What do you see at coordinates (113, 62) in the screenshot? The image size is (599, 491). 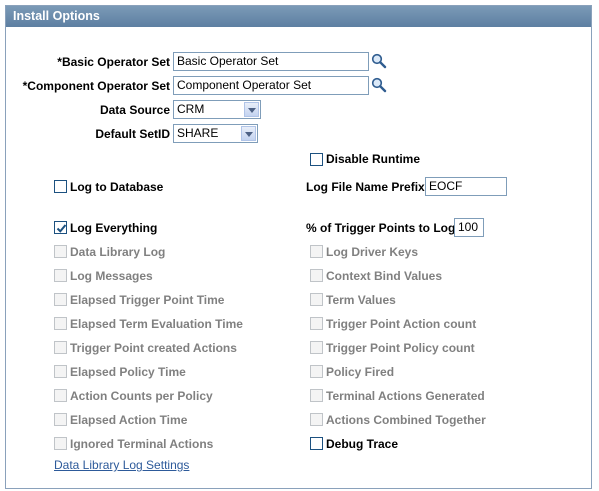 I see `basic-operator-set-label: *Basic Operator Set` at bounding box center [113, 62].